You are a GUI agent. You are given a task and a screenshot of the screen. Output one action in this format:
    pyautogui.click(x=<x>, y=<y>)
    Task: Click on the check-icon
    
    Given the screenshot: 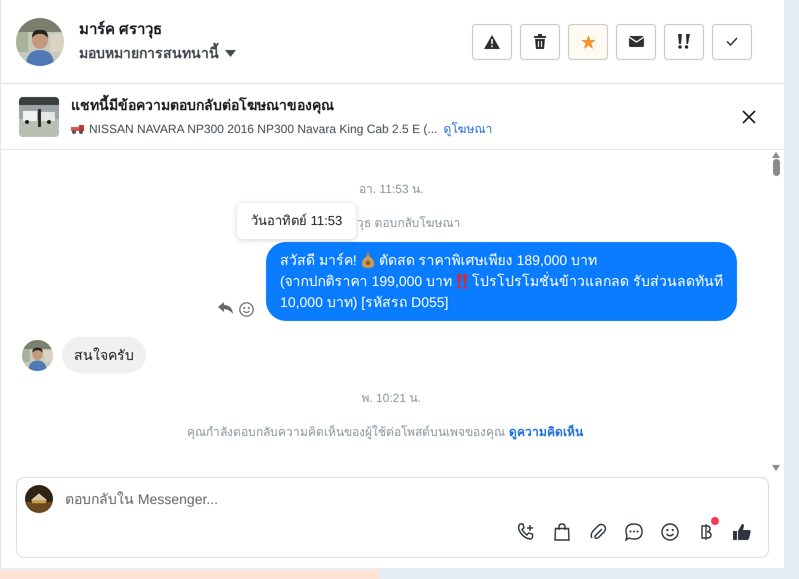 What is the action you would take?
    pyautogui.click(x=732, y=41)
    